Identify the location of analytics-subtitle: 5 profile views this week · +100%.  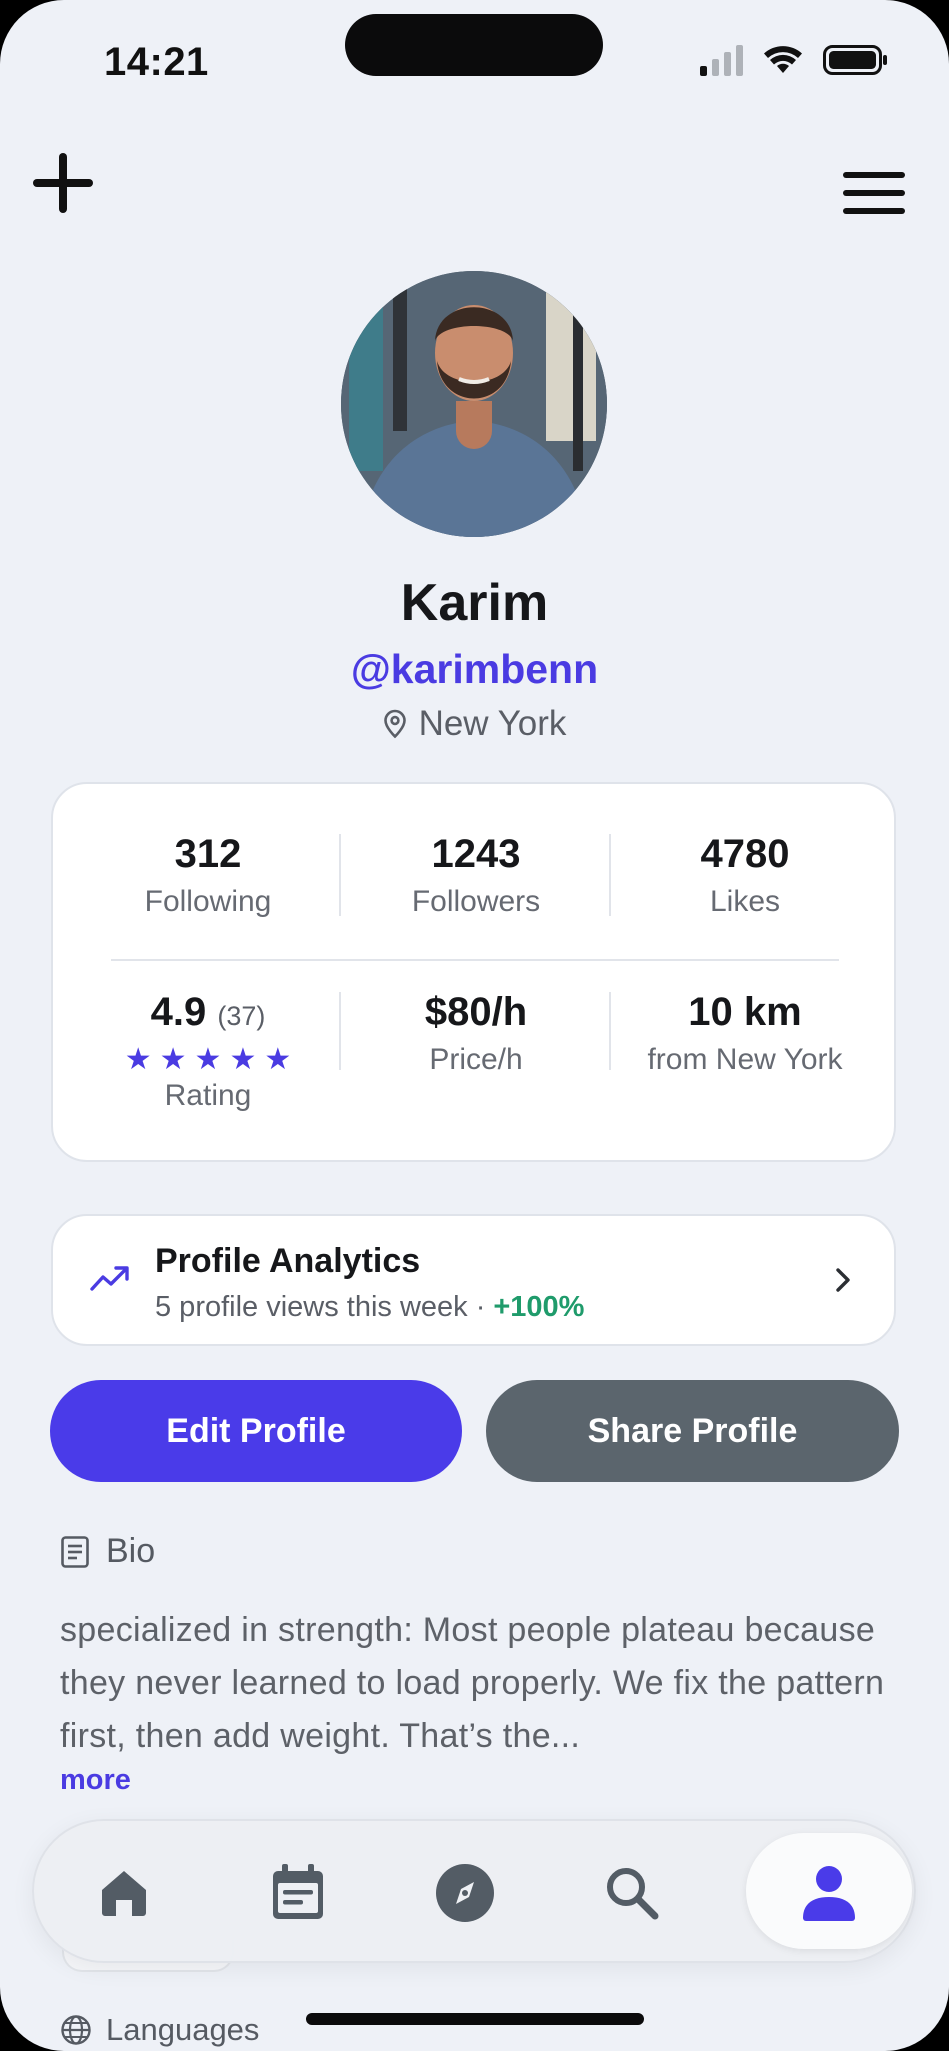
(369, 1307).